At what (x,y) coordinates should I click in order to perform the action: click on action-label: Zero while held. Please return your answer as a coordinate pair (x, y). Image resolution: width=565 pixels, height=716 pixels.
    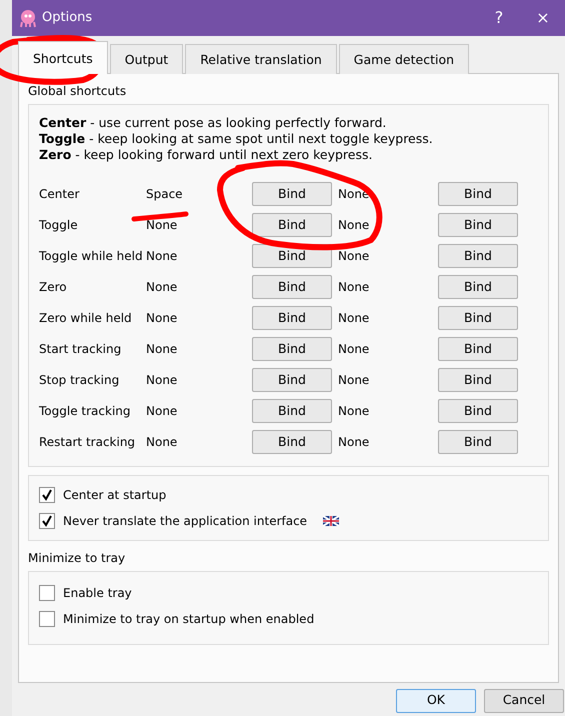
    Looking at the image, I should click on (86, 319).